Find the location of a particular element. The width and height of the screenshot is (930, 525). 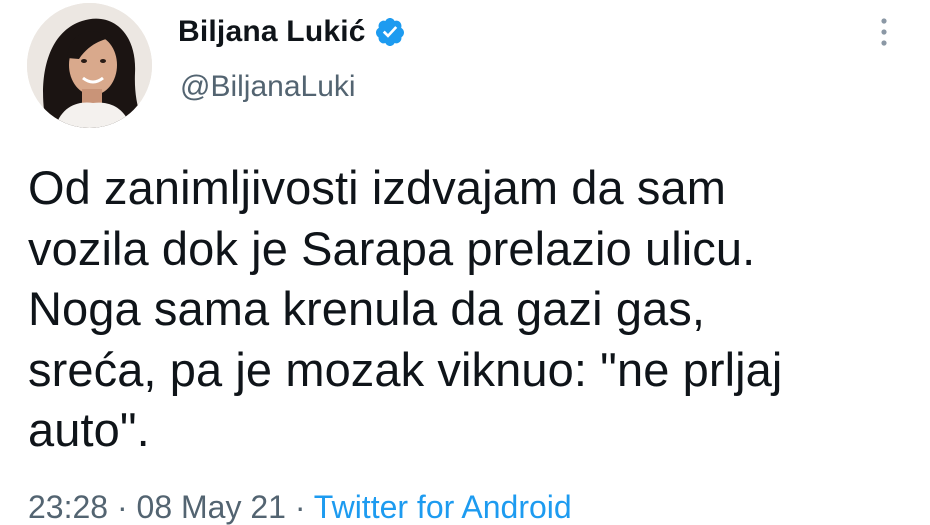

tweet-meta: 23:28 · 08 May 21 · Twitter for Android is located at coordinates (300, 507).